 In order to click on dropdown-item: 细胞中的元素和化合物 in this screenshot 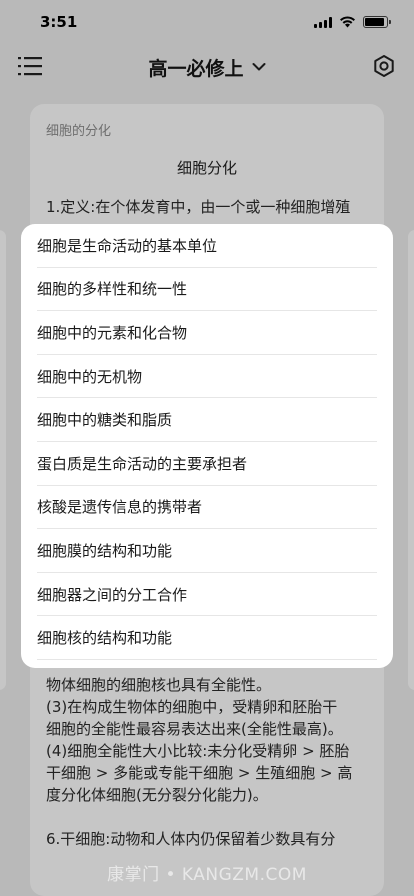, I will do `click(207, 333)`.